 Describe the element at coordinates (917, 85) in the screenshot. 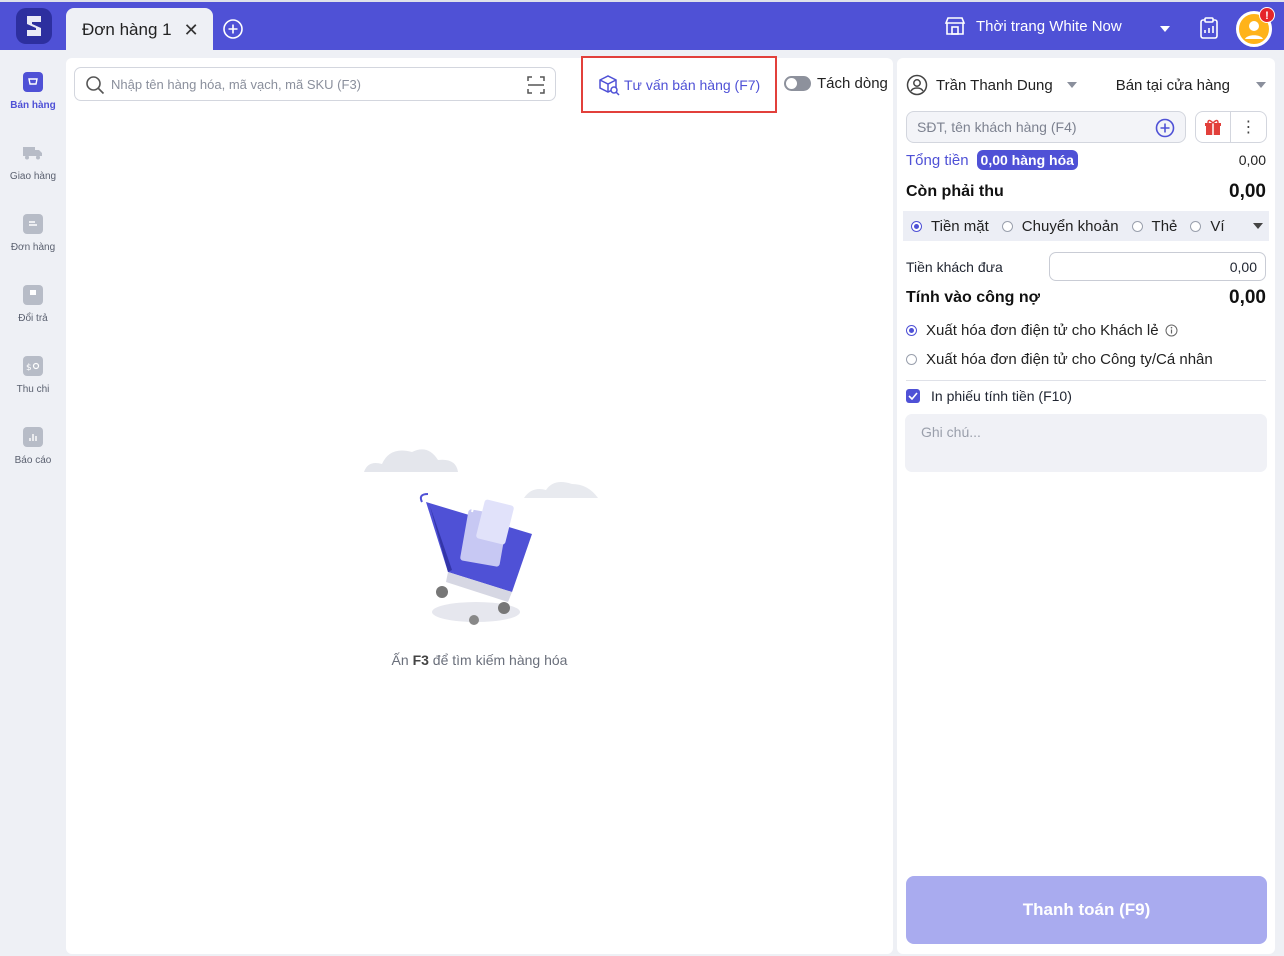

I see `user-circle-icon` at that location.